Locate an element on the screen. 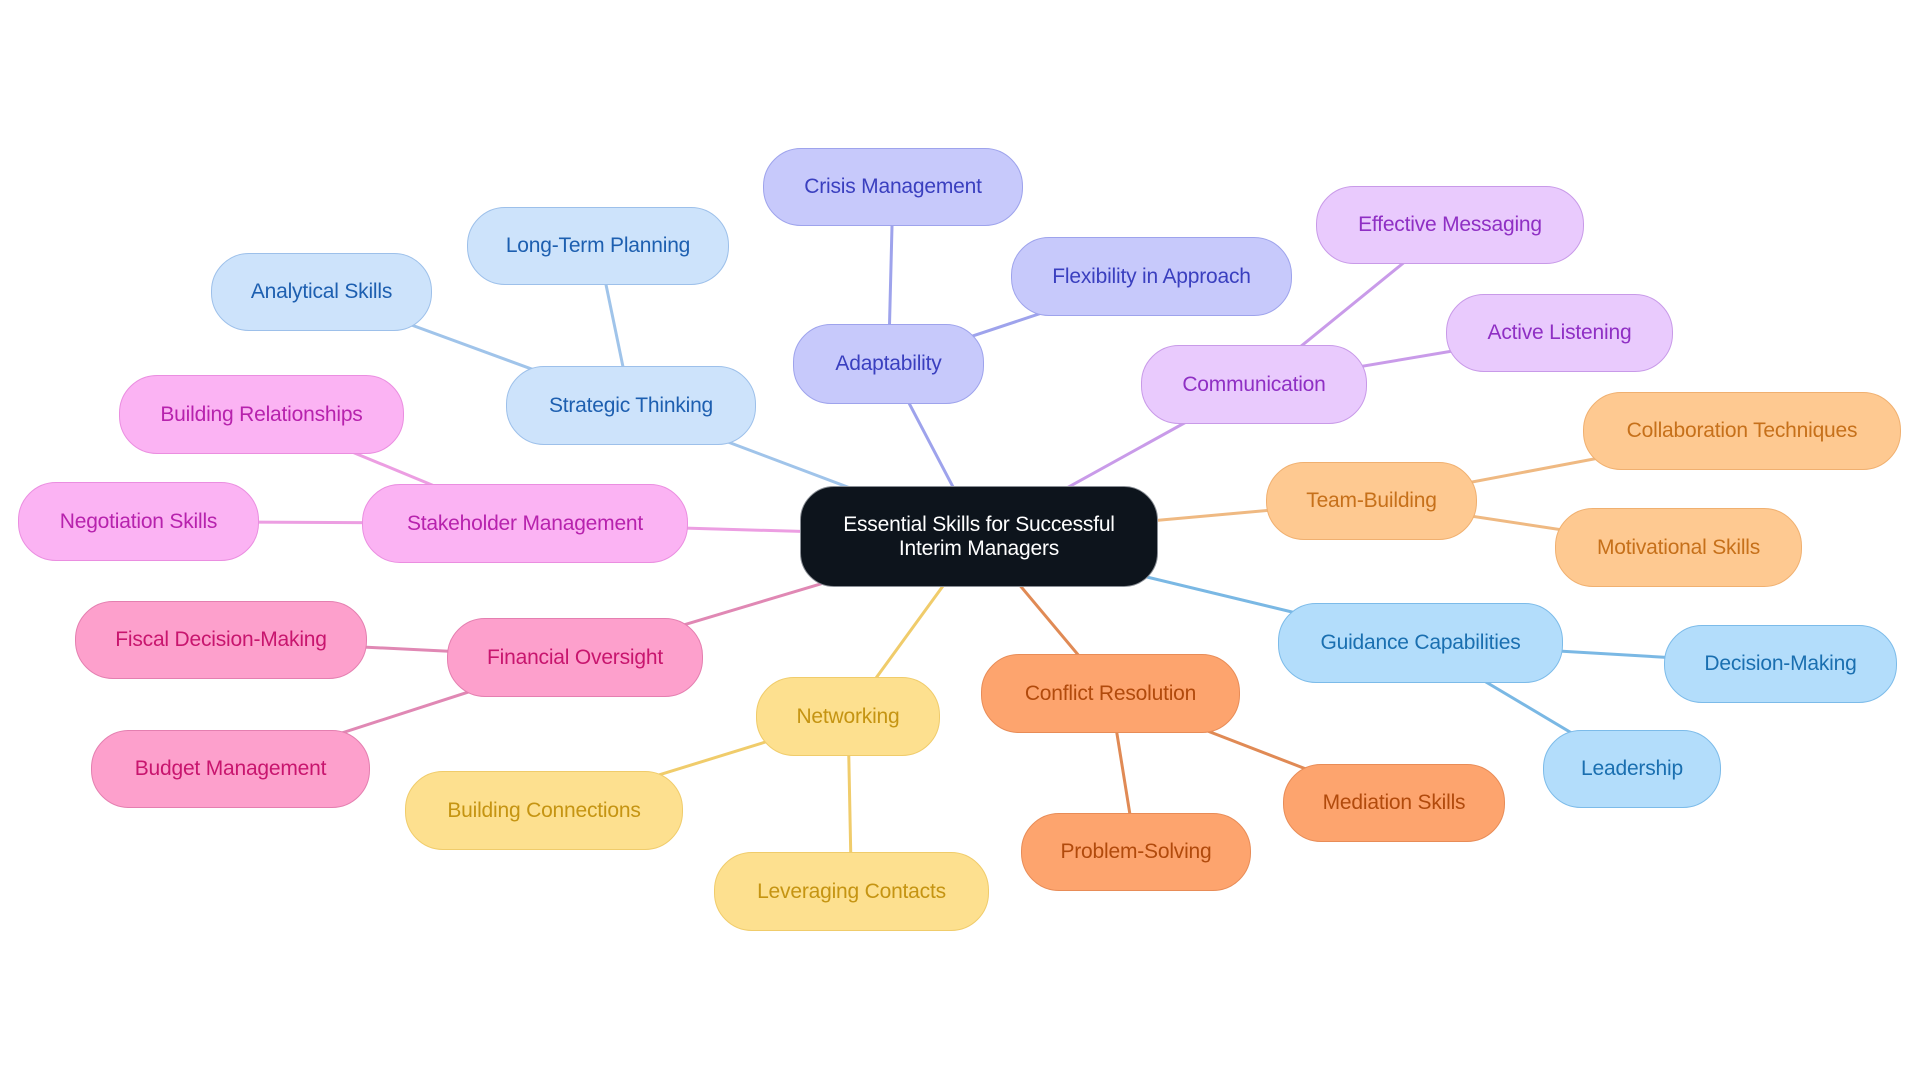 The width and height of the screenshot is (1920, 1083). node-label: Conflict Resolution is located at coordinates (1110, 693).